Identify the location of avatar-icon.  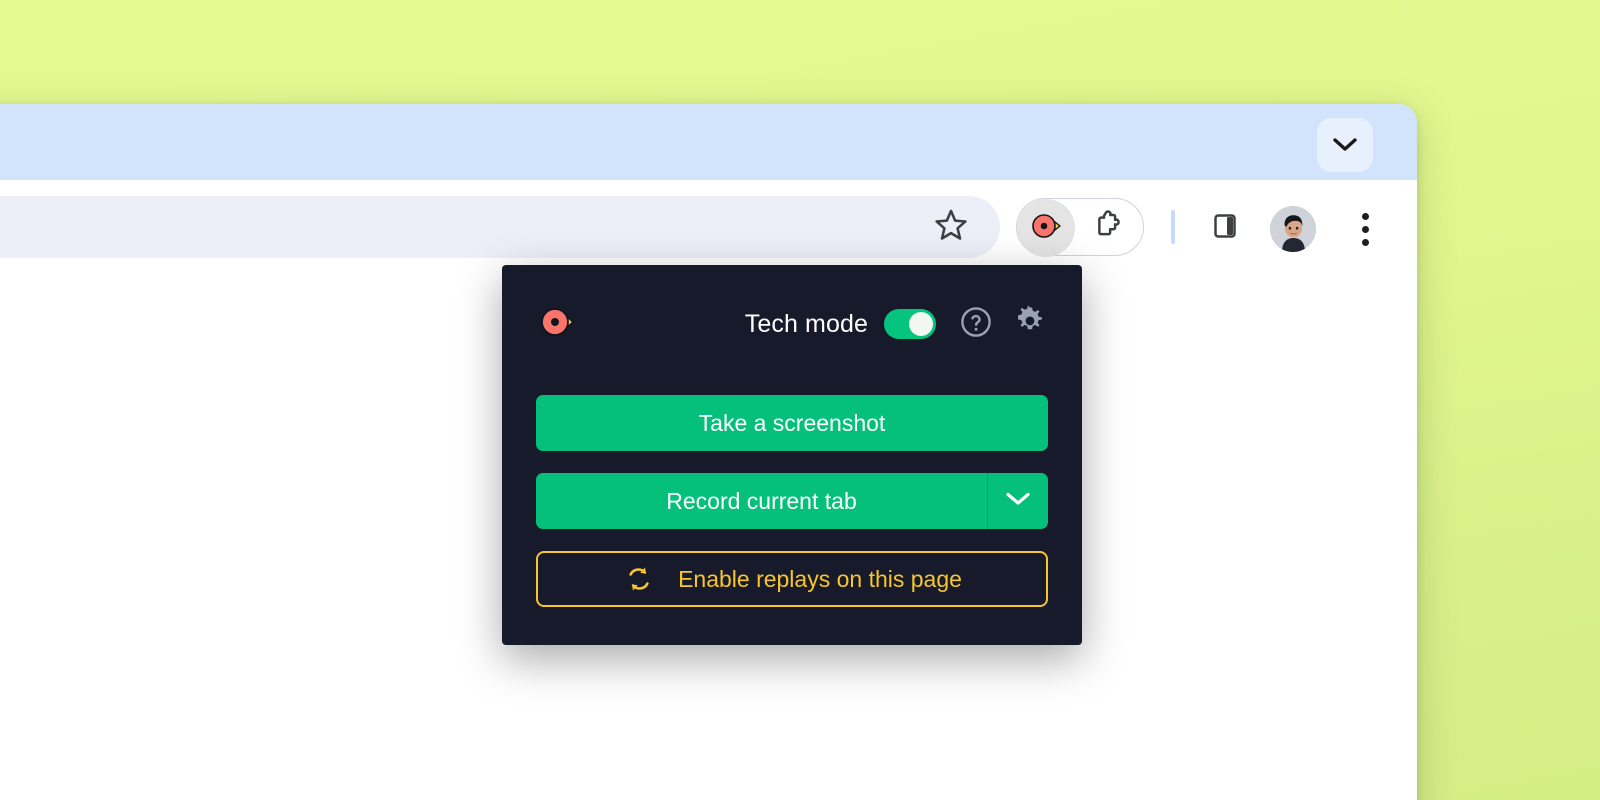
(1293, 229).